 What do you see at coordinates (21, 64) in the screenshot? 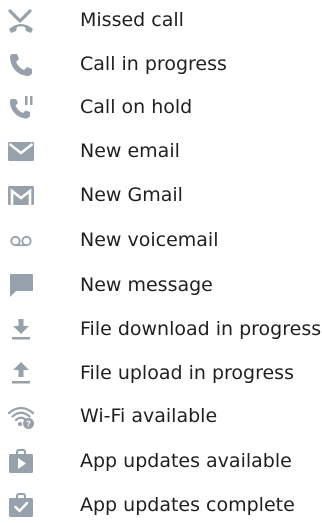
I see `call-in-progress-icon` at bounding box center [21, 64].